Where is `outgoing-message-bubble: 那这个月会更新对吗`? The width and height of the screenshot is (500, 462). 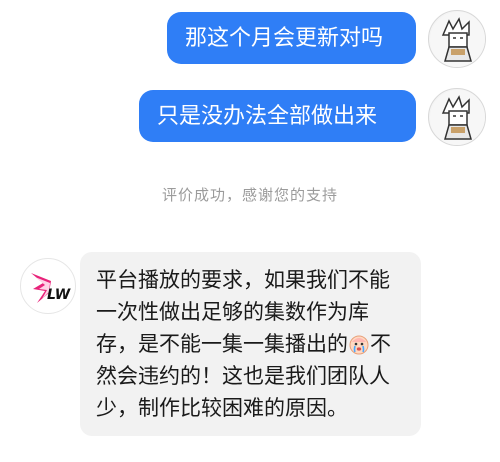 outgoing-message-bubble: 那这个月会更新对吗 is located at coordinates (291, 38).